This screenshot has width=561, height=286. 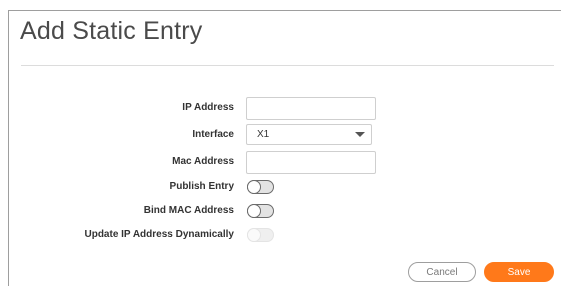 What do you see at coordinates (309, 134) in the screenshot?
I see `interface-select: X1` at bounding box center [309, 134].